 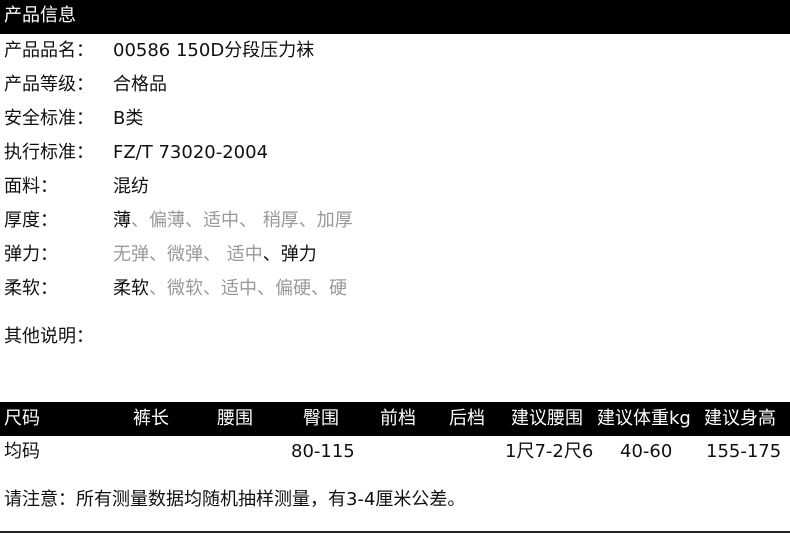 I want to click on softness-option: 、适中, so click(x=230, y=288).